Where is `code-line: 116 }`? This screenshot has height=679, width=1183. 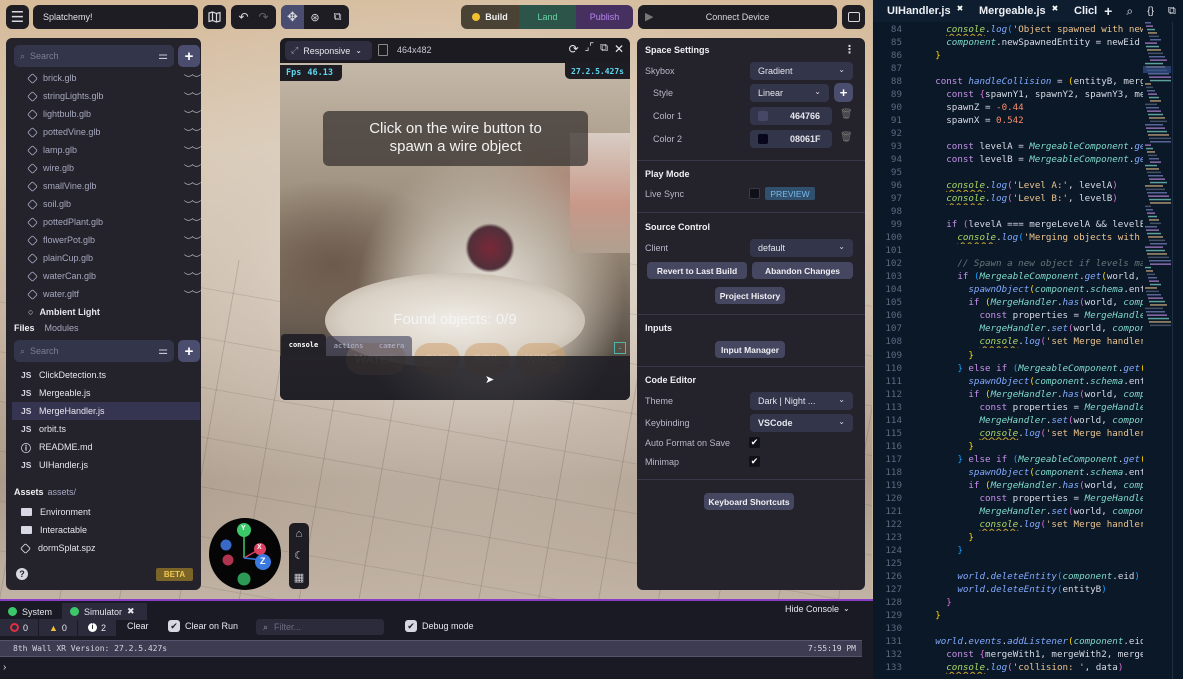 code-line: 116 } is located at coordinates (1008, 446).